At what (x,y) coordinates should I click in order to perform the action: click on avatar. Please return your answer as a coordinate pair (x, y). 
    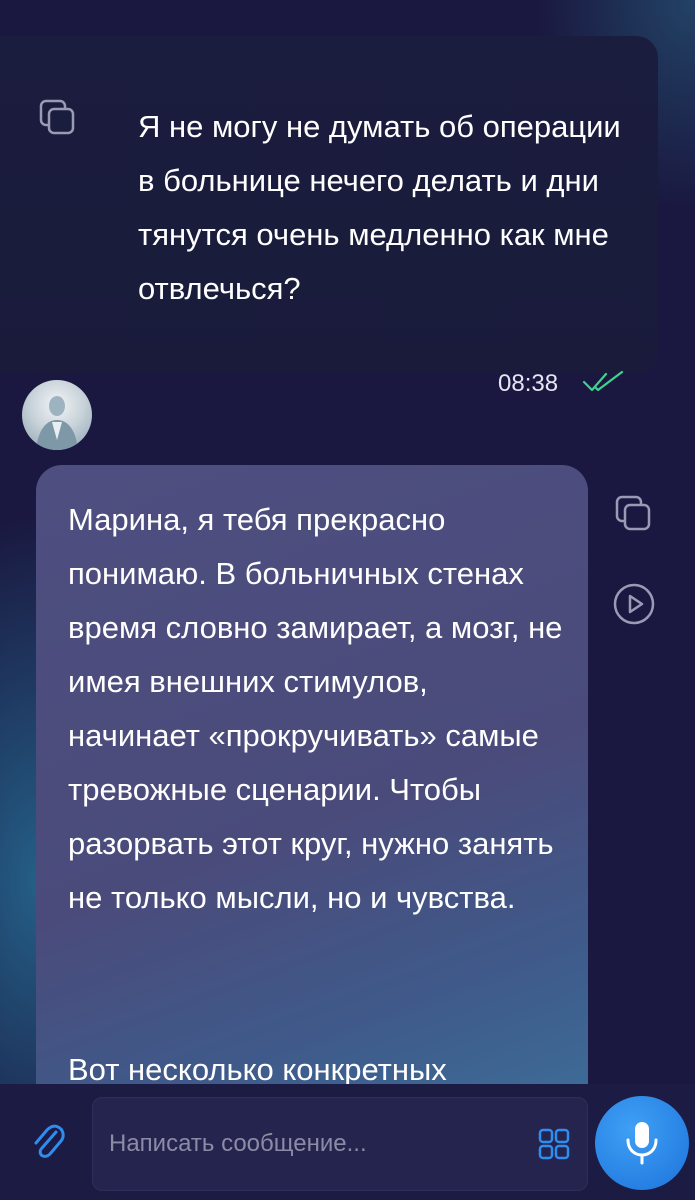
    Looking at the image, I should click on (57, 415).